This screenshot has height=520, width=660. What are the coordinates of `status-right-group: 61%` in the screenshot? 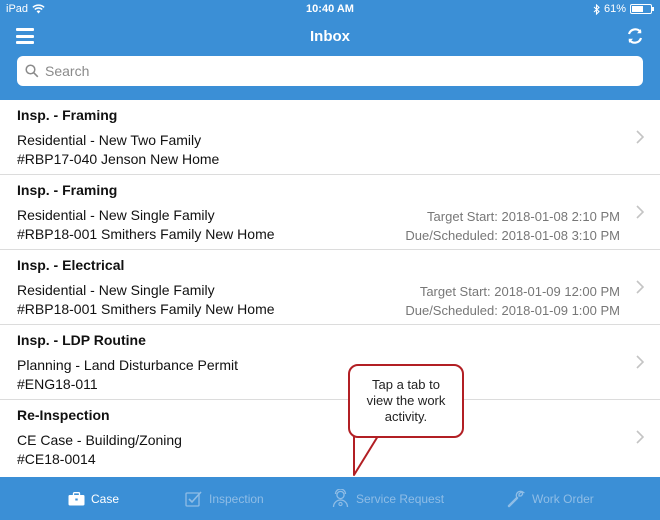 It's located at (623, 9).